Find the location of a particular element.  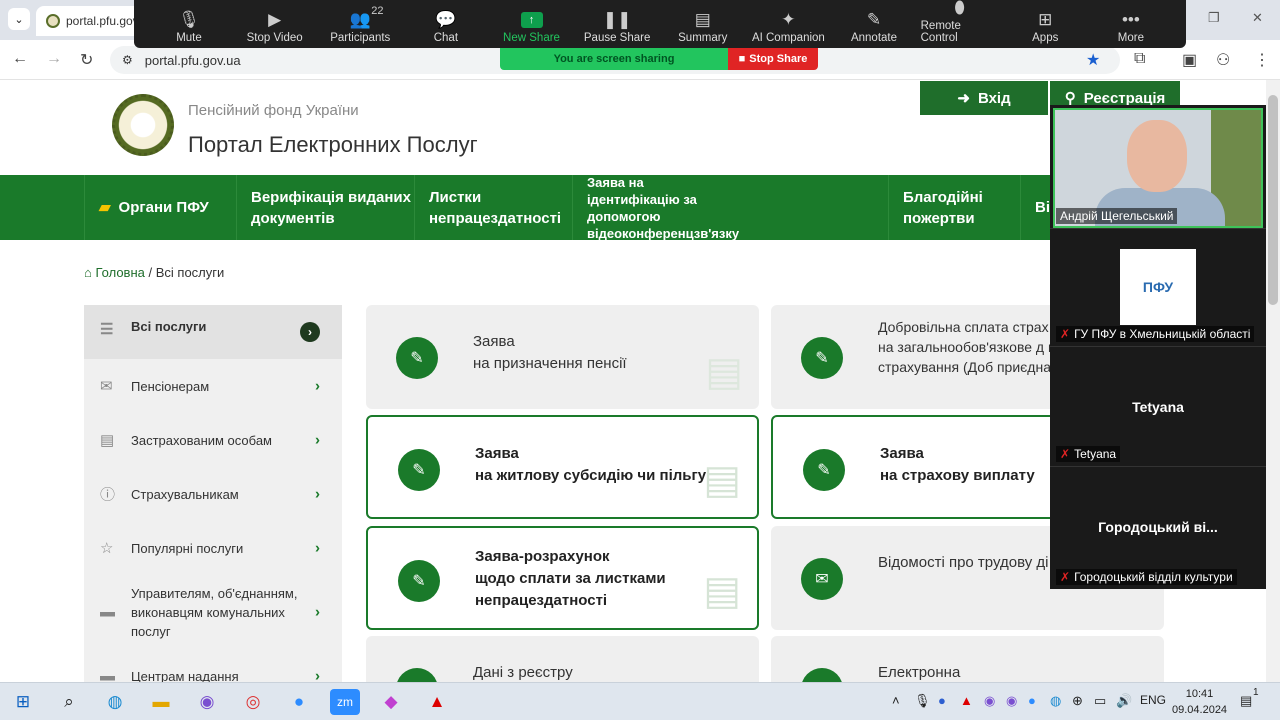

service-card-subsidy: ✎ Заява на житлову субсидію чи пільгу ▤ is located at coordinates (562, 467).